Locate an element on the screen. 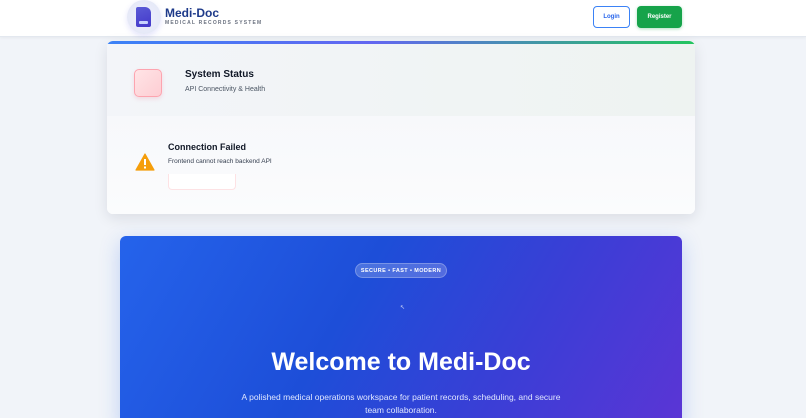  warning-icon is located at coordinates (145, 162).